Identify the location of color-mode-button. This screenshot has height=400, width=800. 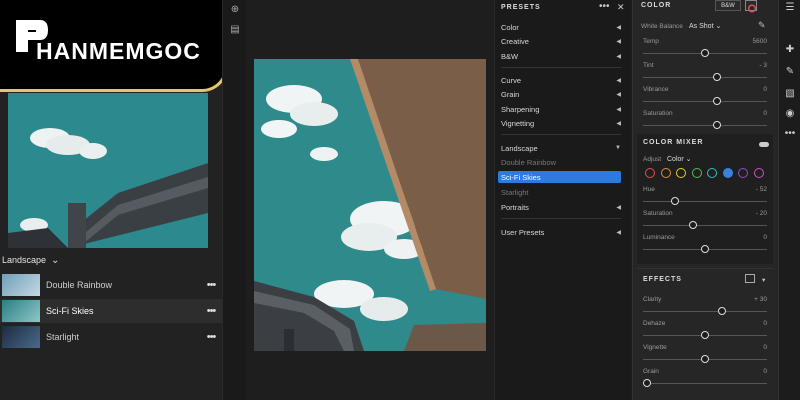
(751, 6).